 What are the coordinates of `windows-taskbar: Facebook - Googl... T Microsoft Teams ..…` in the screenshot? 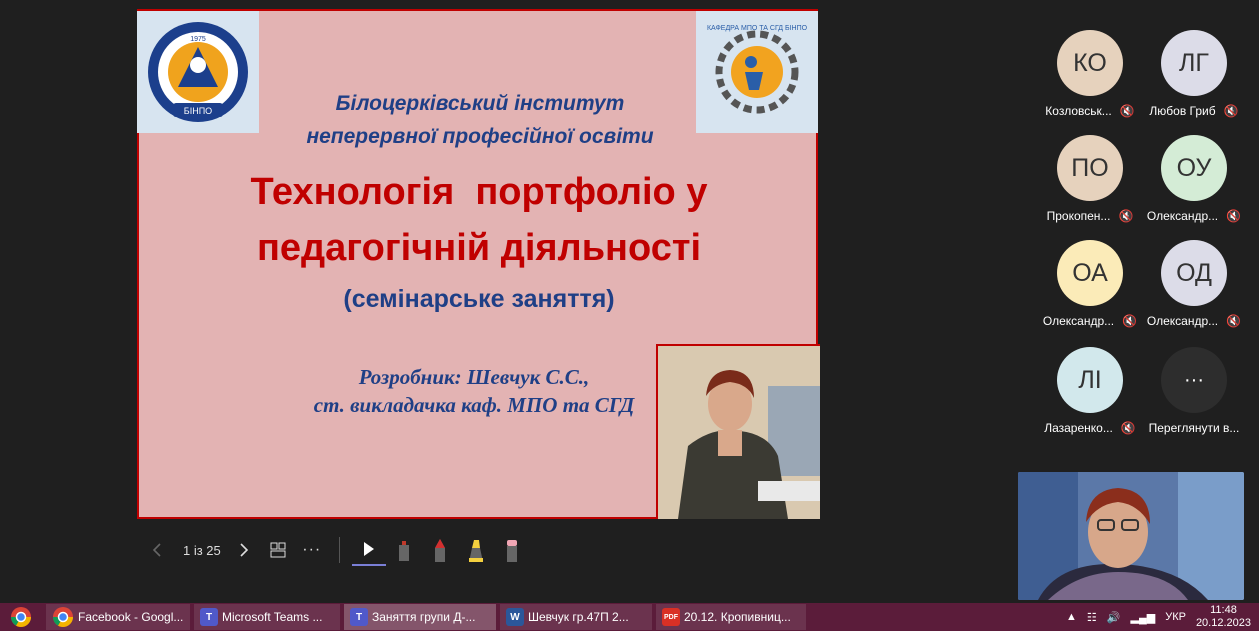 It's located at (629, 617).